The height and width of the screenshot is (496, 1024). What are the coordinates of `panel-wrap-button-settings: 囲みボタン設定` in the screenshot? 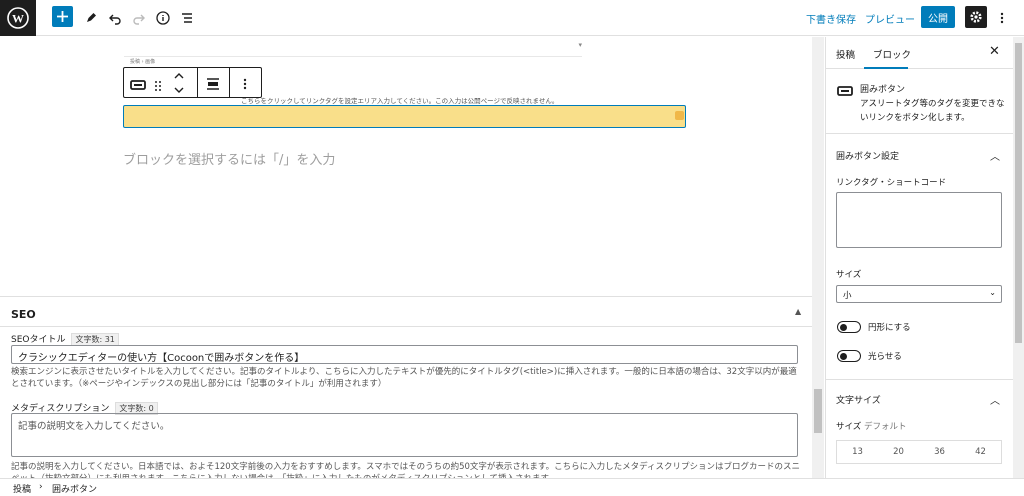 It's located at (867, 155).